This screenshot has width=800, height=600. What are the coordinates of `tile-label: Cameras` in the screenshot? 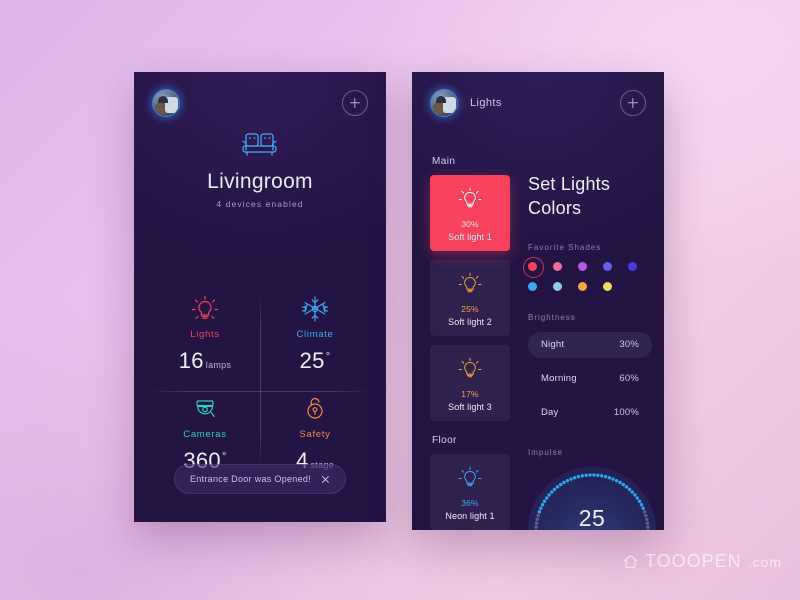 It's located at (205, 434).